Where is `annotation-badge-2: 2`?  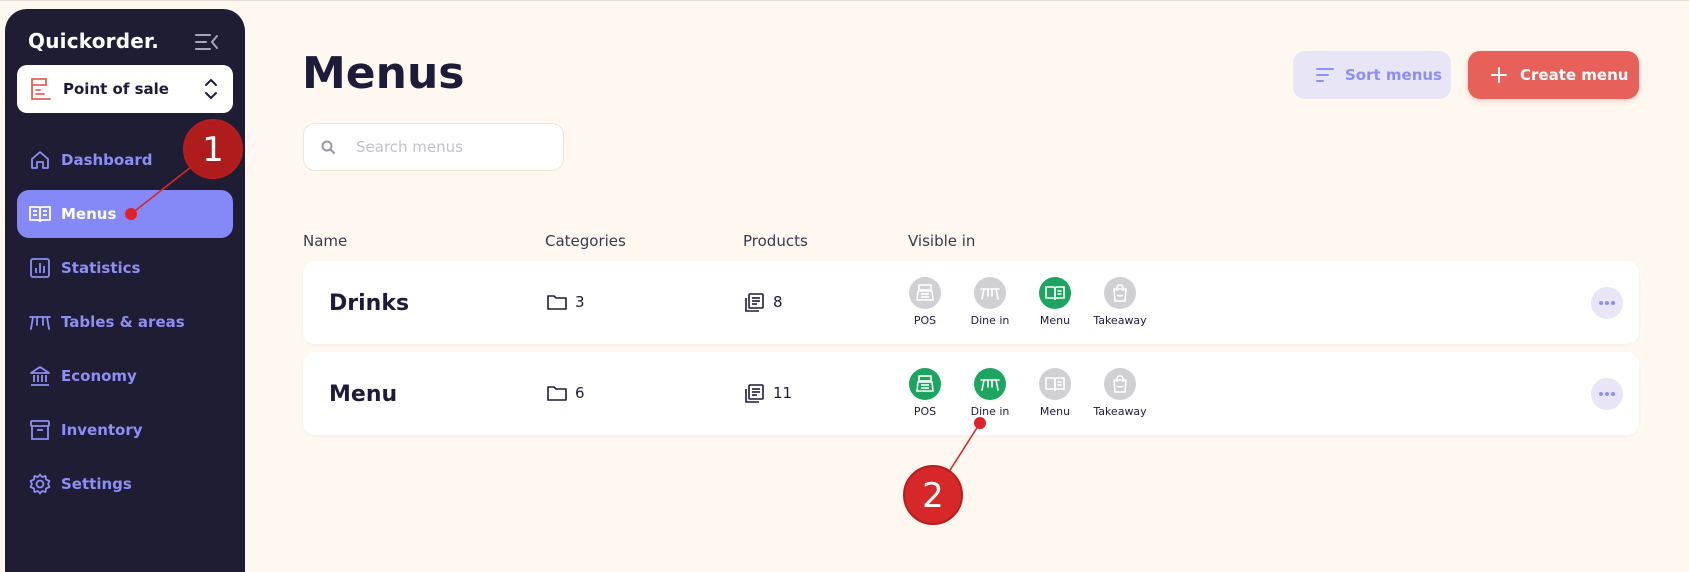 annotation-badge-2: 2 is located at coordinates (933, 495).